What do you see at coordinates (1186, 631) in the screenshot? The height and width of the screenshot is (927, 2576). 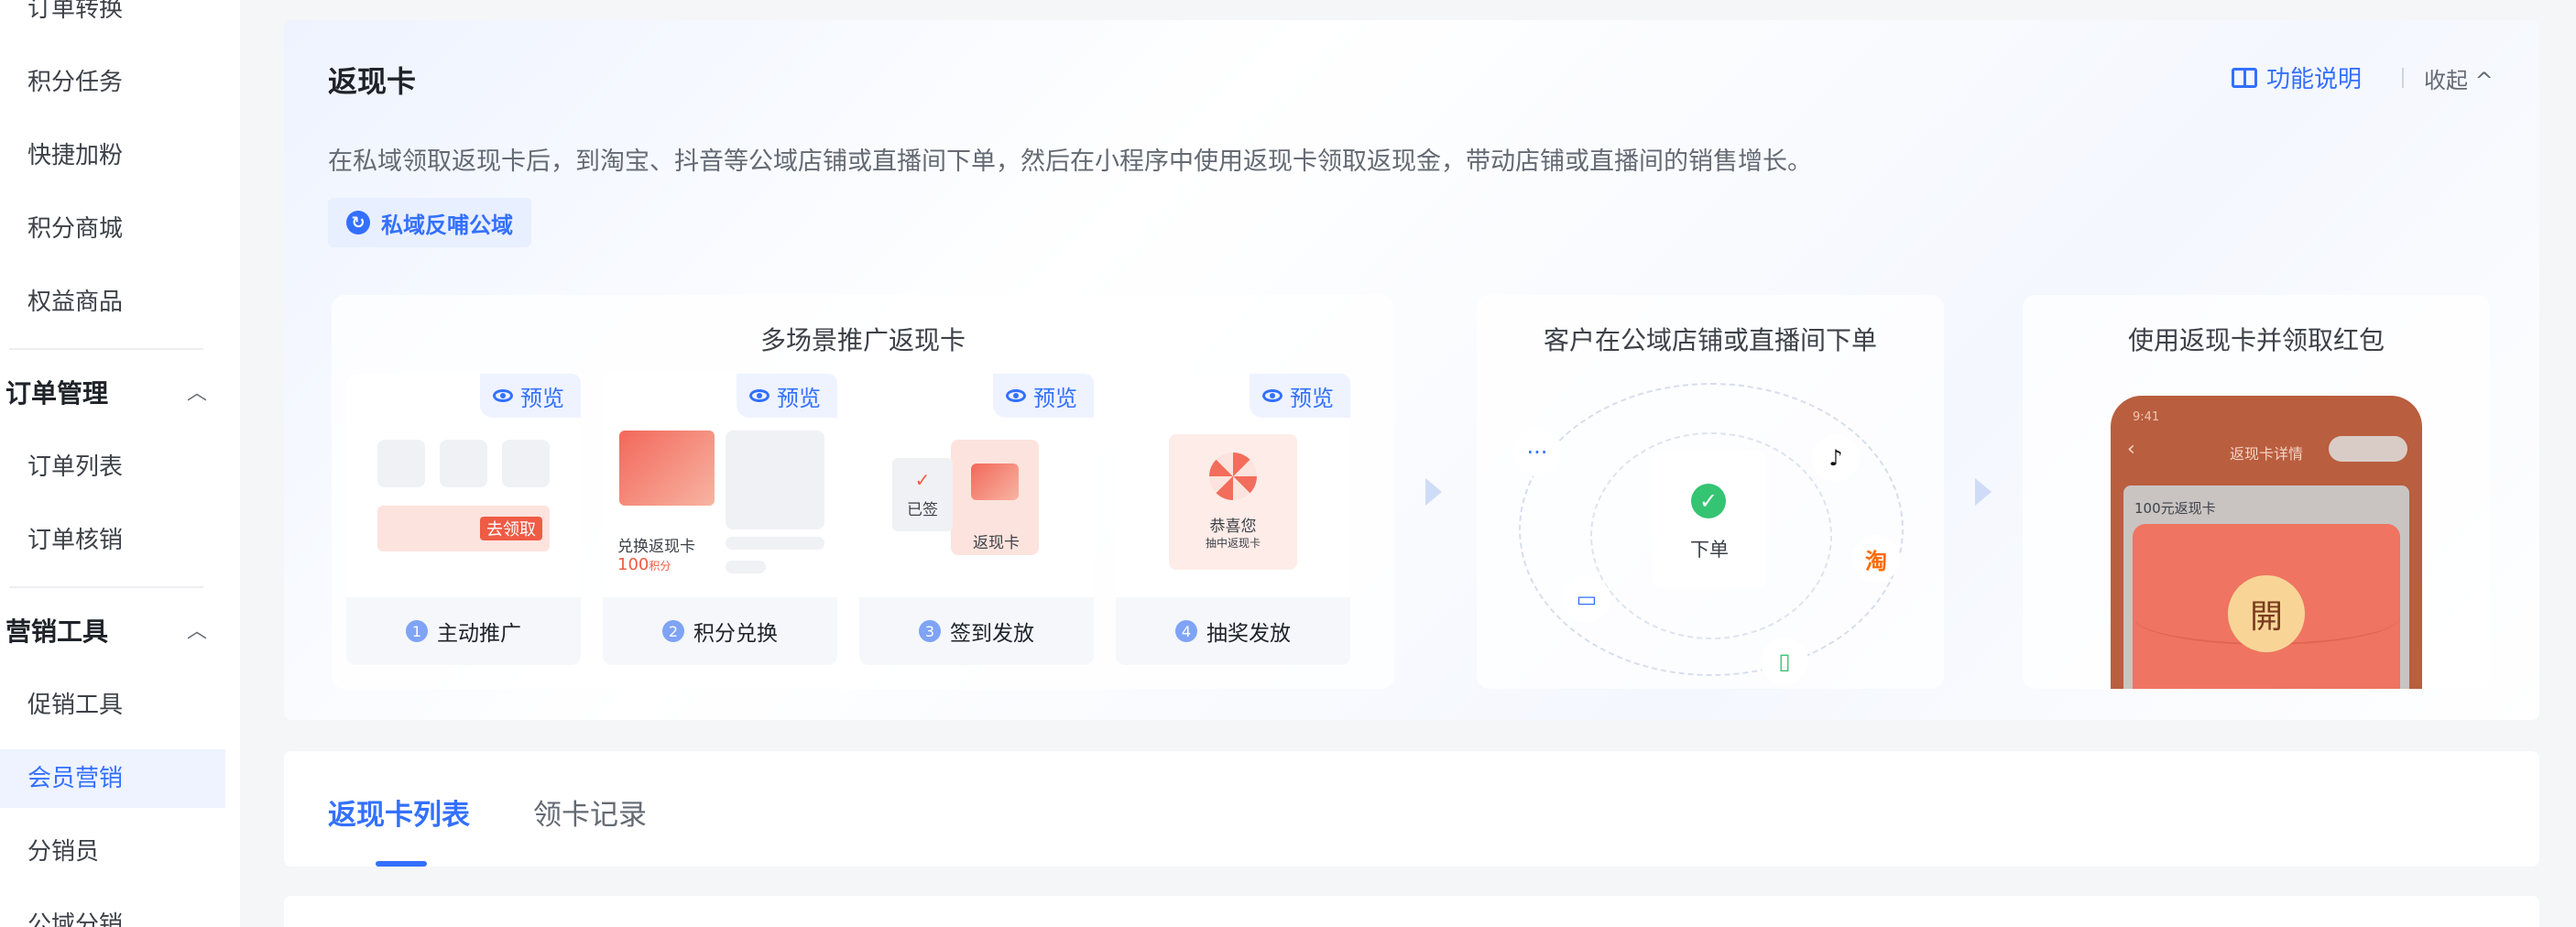 I see `step-number: 4` at bounding box center [1186, 631].